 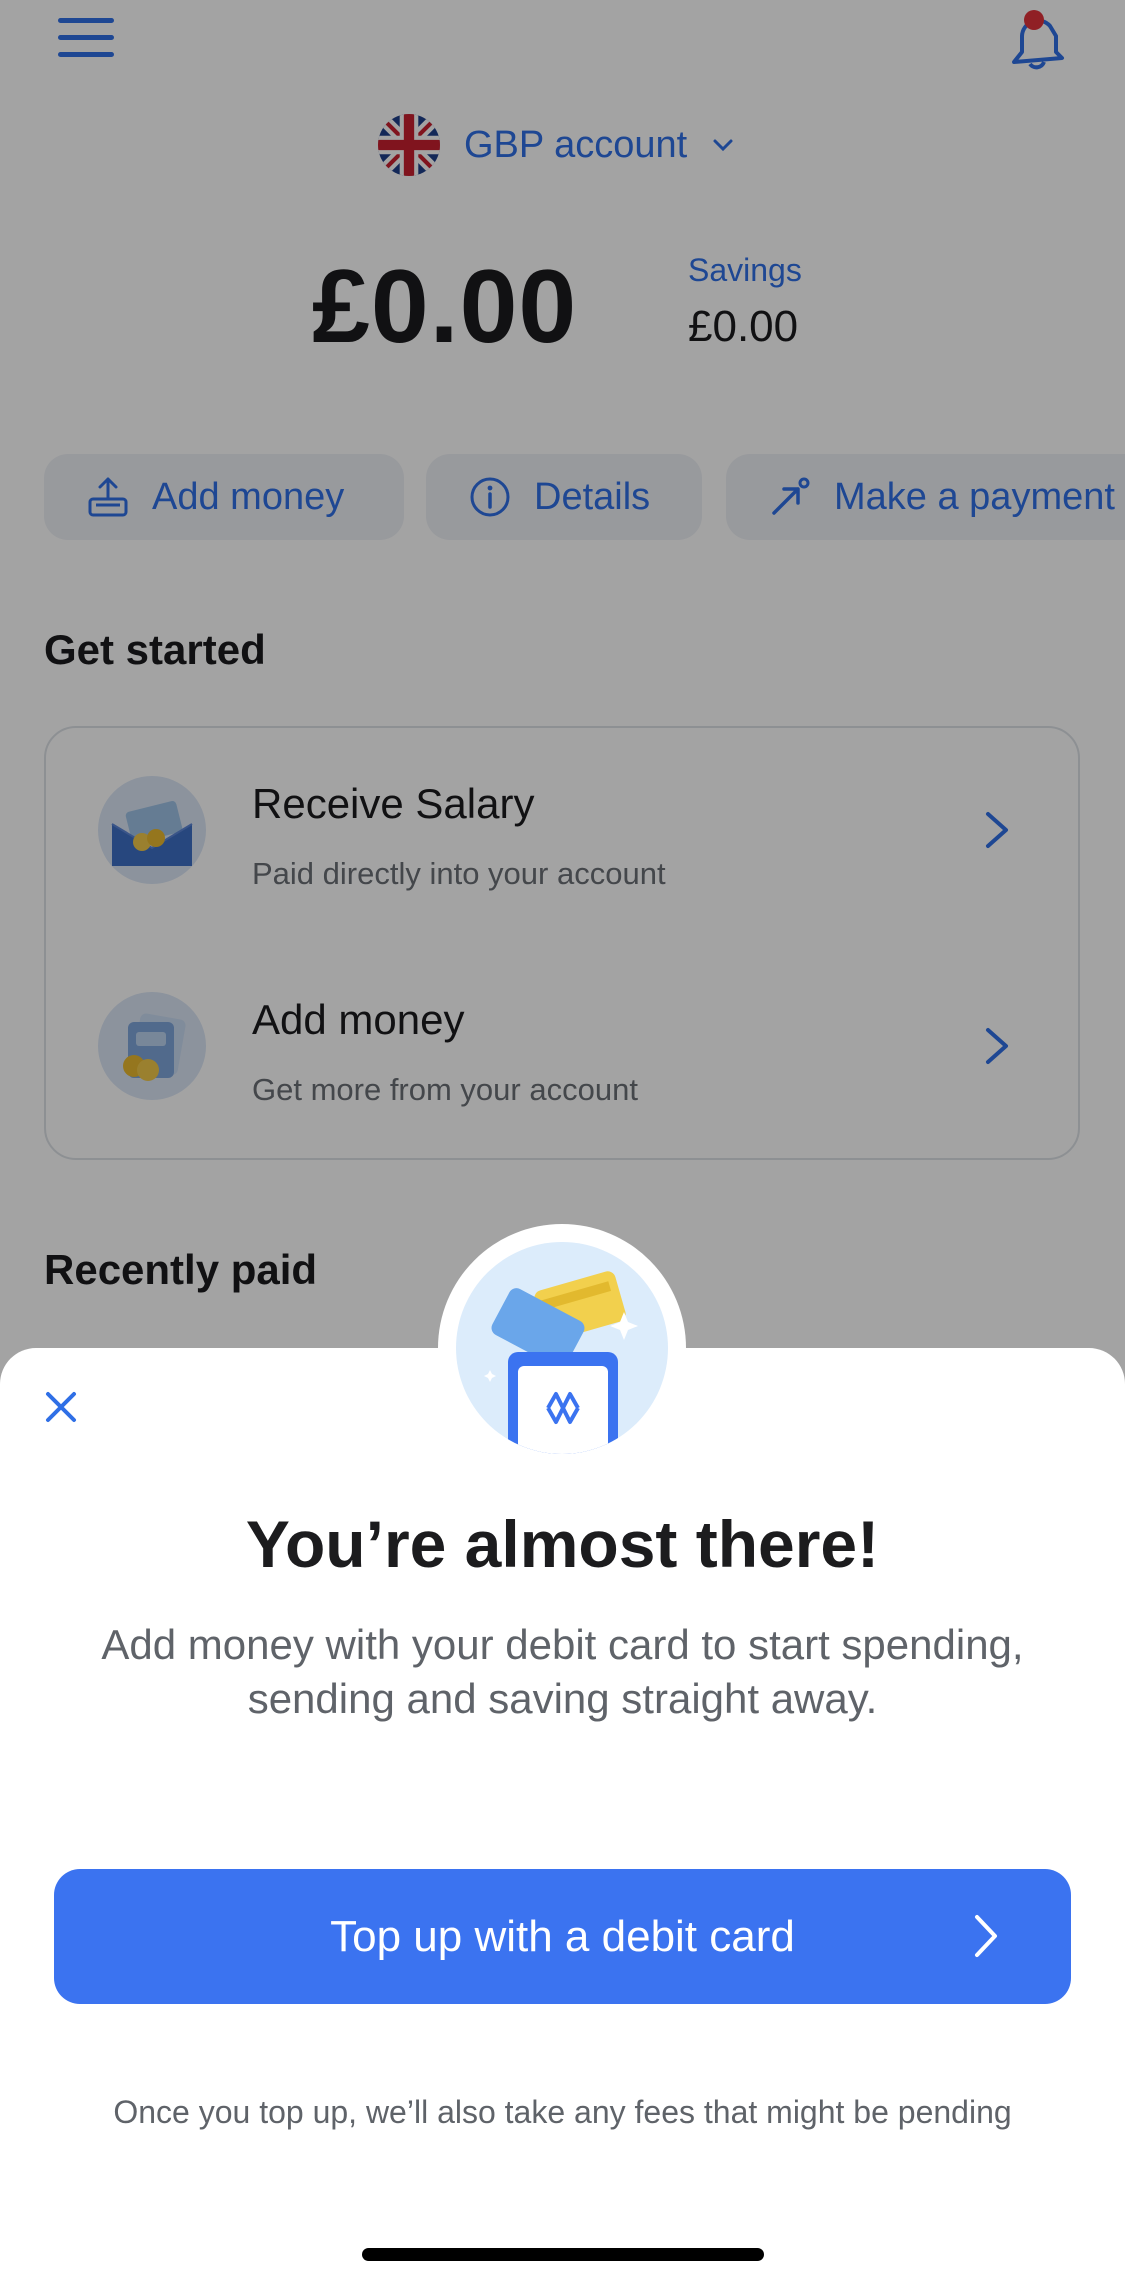 What do you see at coordinates (562, 1348) in the screenshot?
I see `wallet-cards-illustration-icon` at bounding box center [562, 1348].